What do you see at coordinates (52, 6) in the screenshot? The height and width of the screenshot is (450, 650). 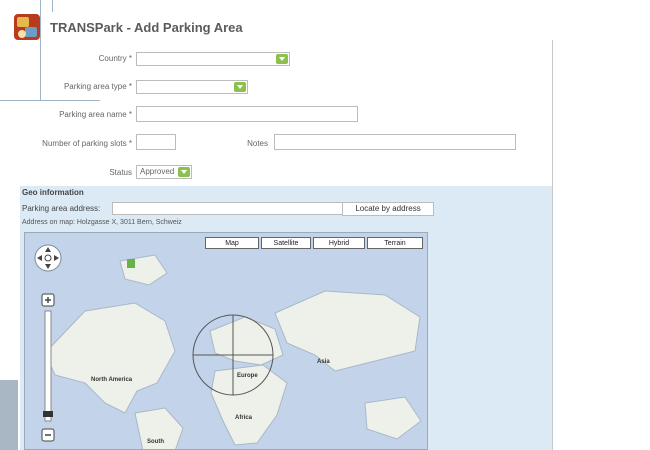 I see `background-frame-line` at bounding box center [52, 6].